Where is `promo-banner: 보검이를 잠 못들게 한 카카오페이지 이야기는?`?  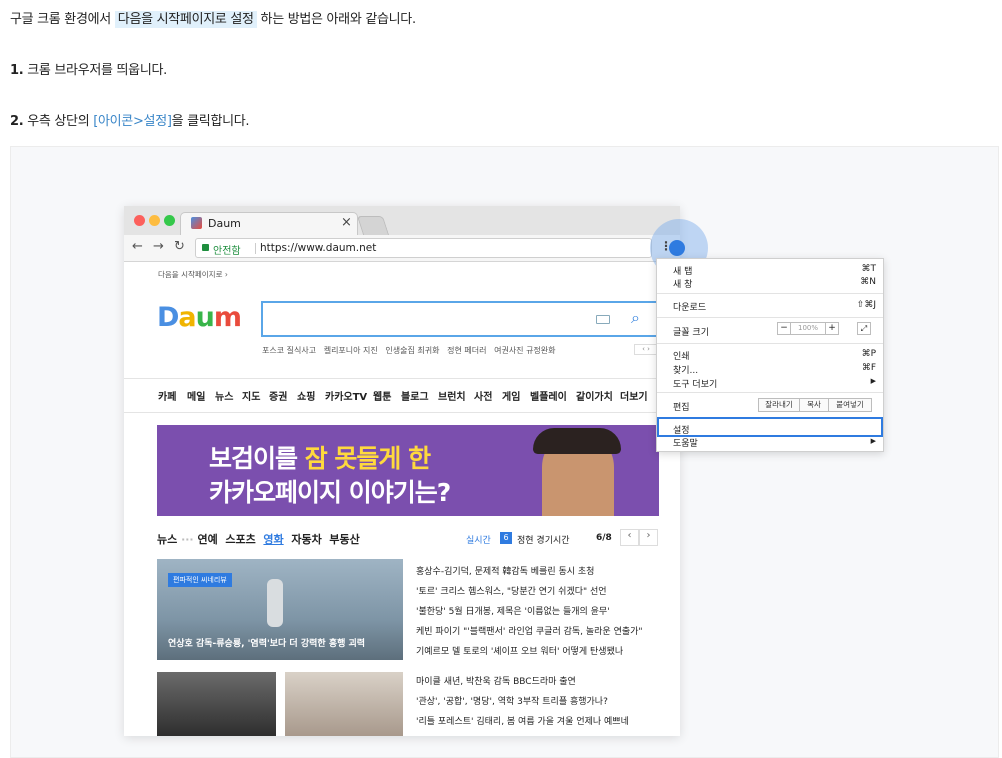
promo-banner: 보검이를 잠 못들게 한 카카오페이지 이야기는? is located at coordinates (408, 470).